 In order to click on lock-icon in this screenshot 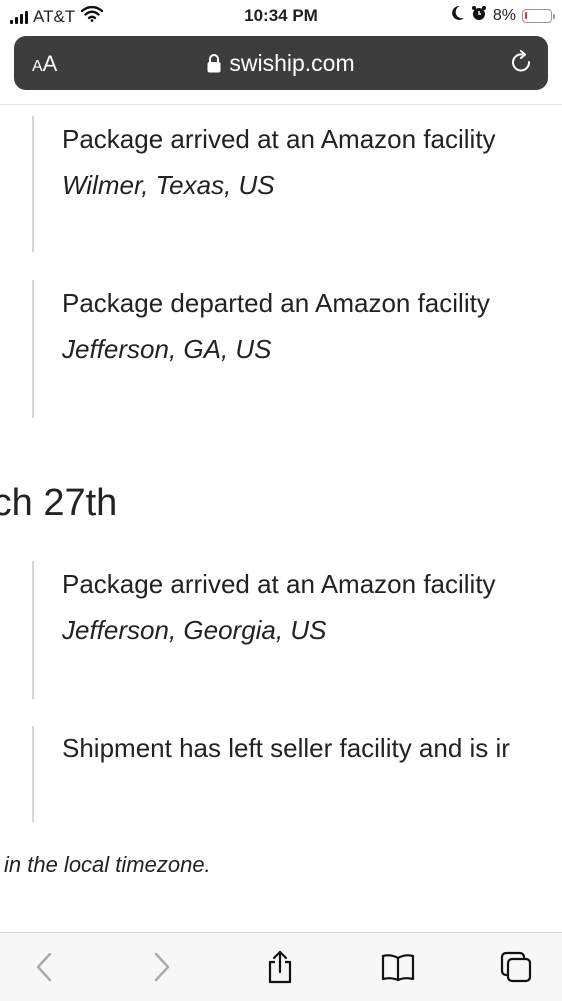, I will do `click(214, 65)`.